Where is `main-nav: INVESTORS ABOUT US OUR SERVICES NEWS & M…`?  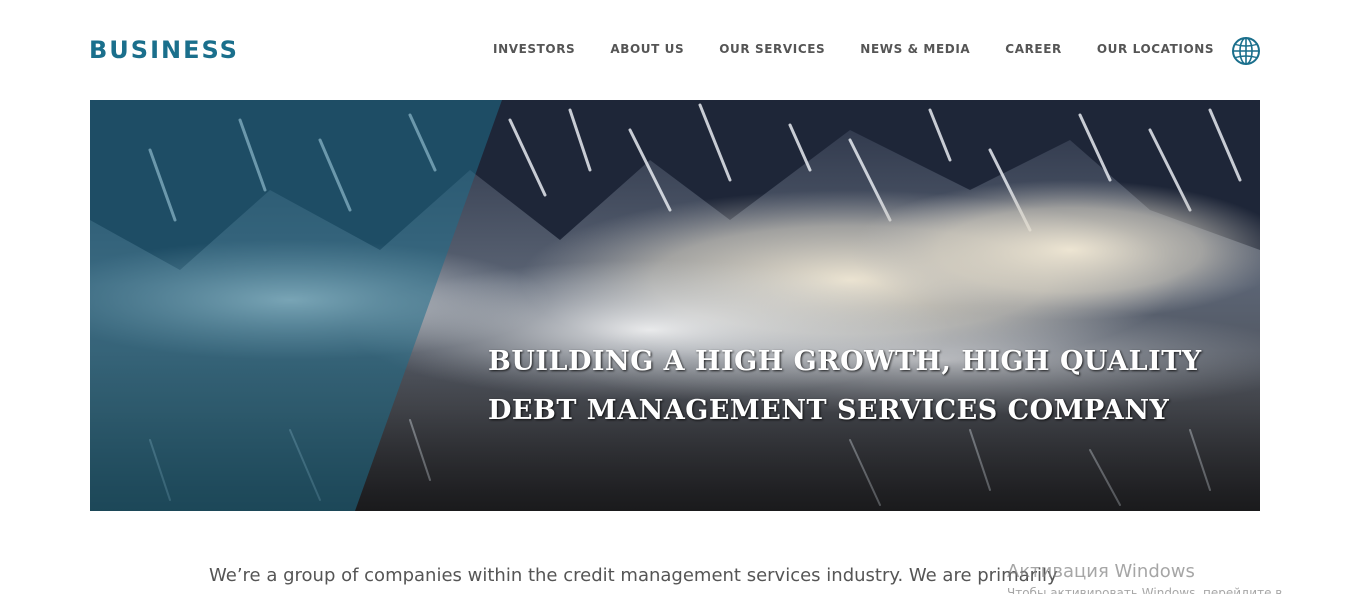
main-nav: INVESTORS ABOUT US OUR SERVICES NEWS & M… is located at coordinates (853, 49).